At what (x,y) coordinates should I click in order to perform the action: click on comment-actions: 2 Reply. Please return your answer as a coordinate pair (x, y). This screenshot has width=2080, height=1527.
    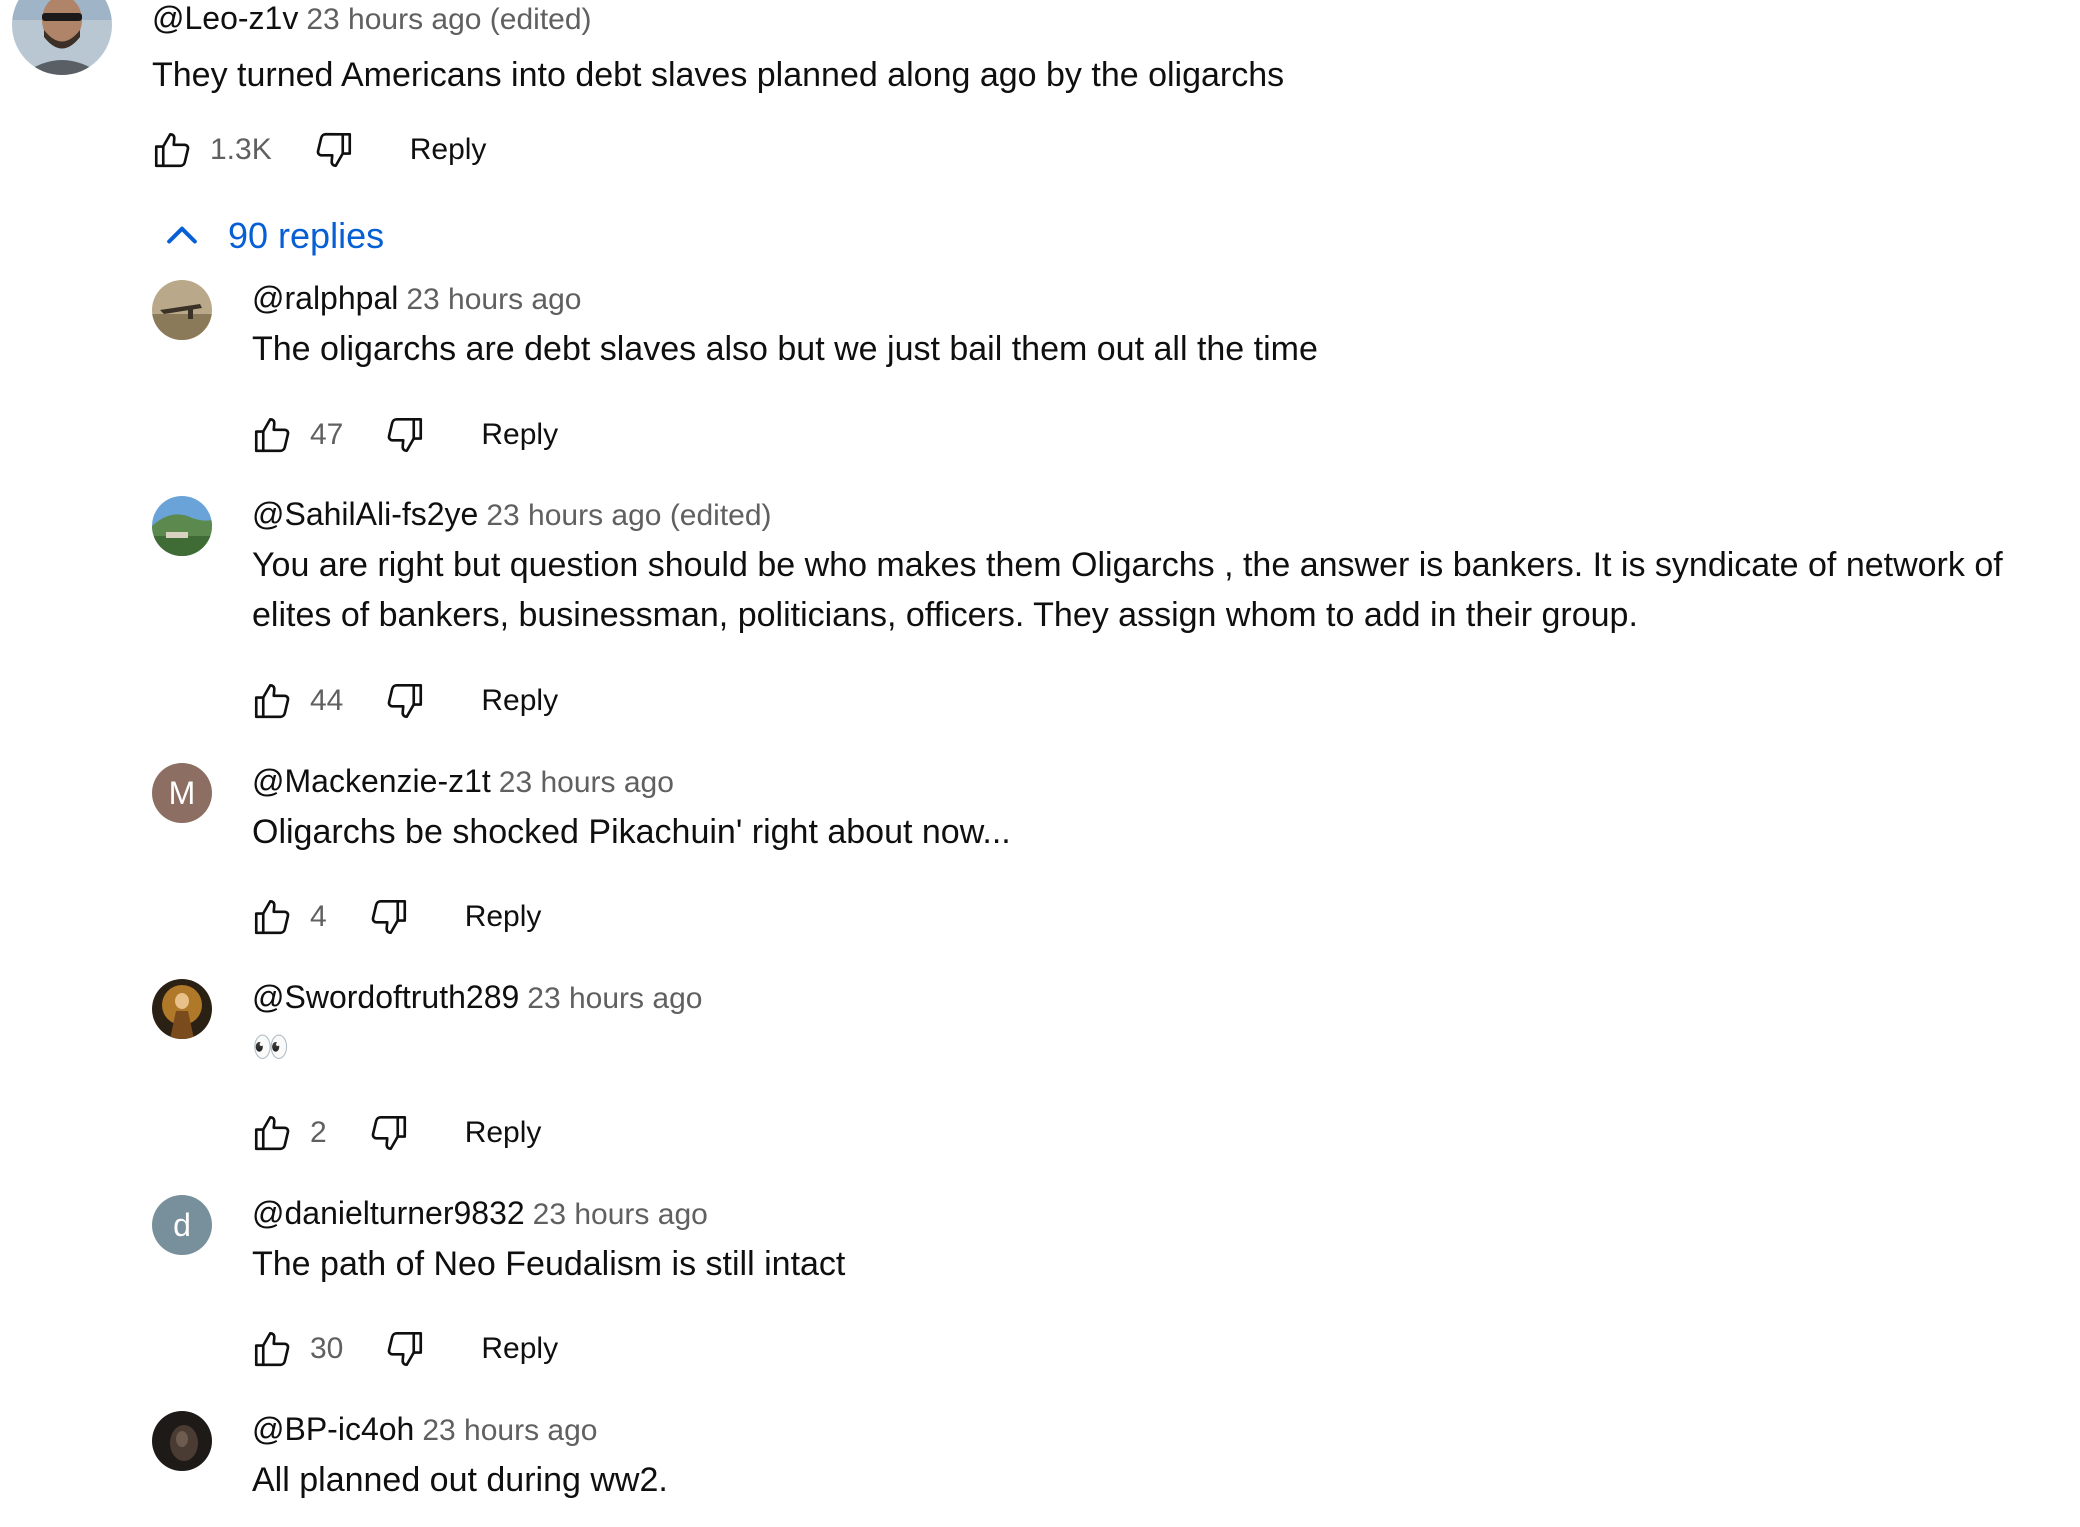
    Looking at the image, I should click on (395, 1133).